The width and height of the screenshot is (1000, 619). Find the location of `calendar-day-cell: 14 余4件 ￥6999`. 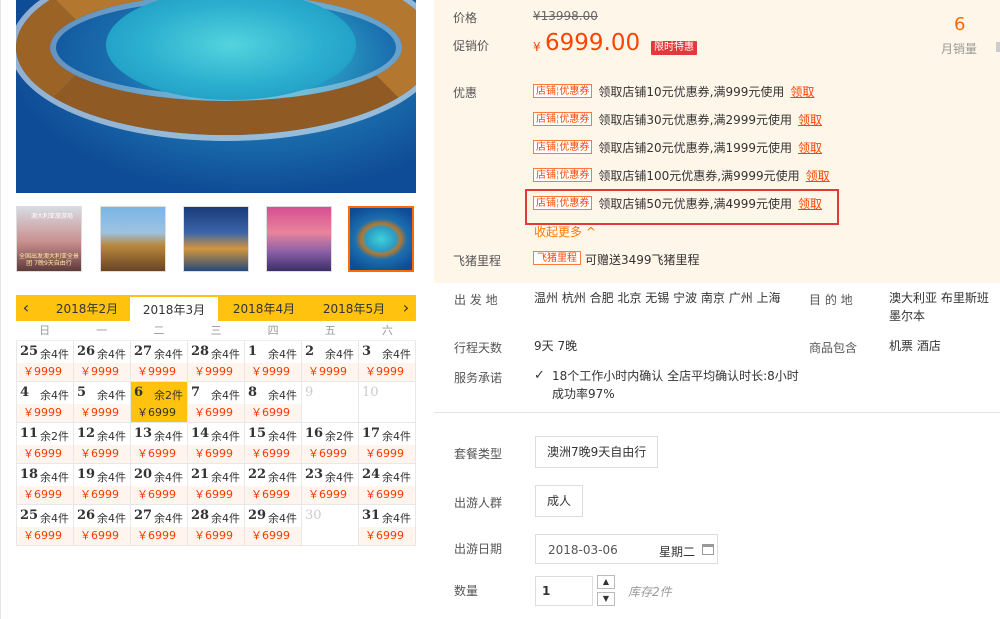

calendar-day-cell: 14 余4件 ￥6999 is located at coordinates (216, 443).